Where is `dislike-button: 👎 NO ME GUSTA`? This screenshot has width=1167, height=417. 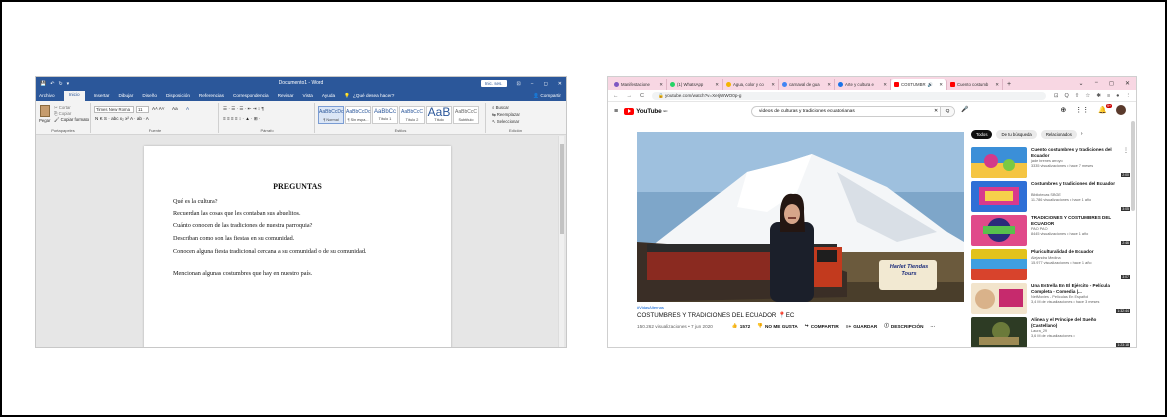 dislike-button: 👎 NO ME GUSTA is located at coordinates (777, 326).